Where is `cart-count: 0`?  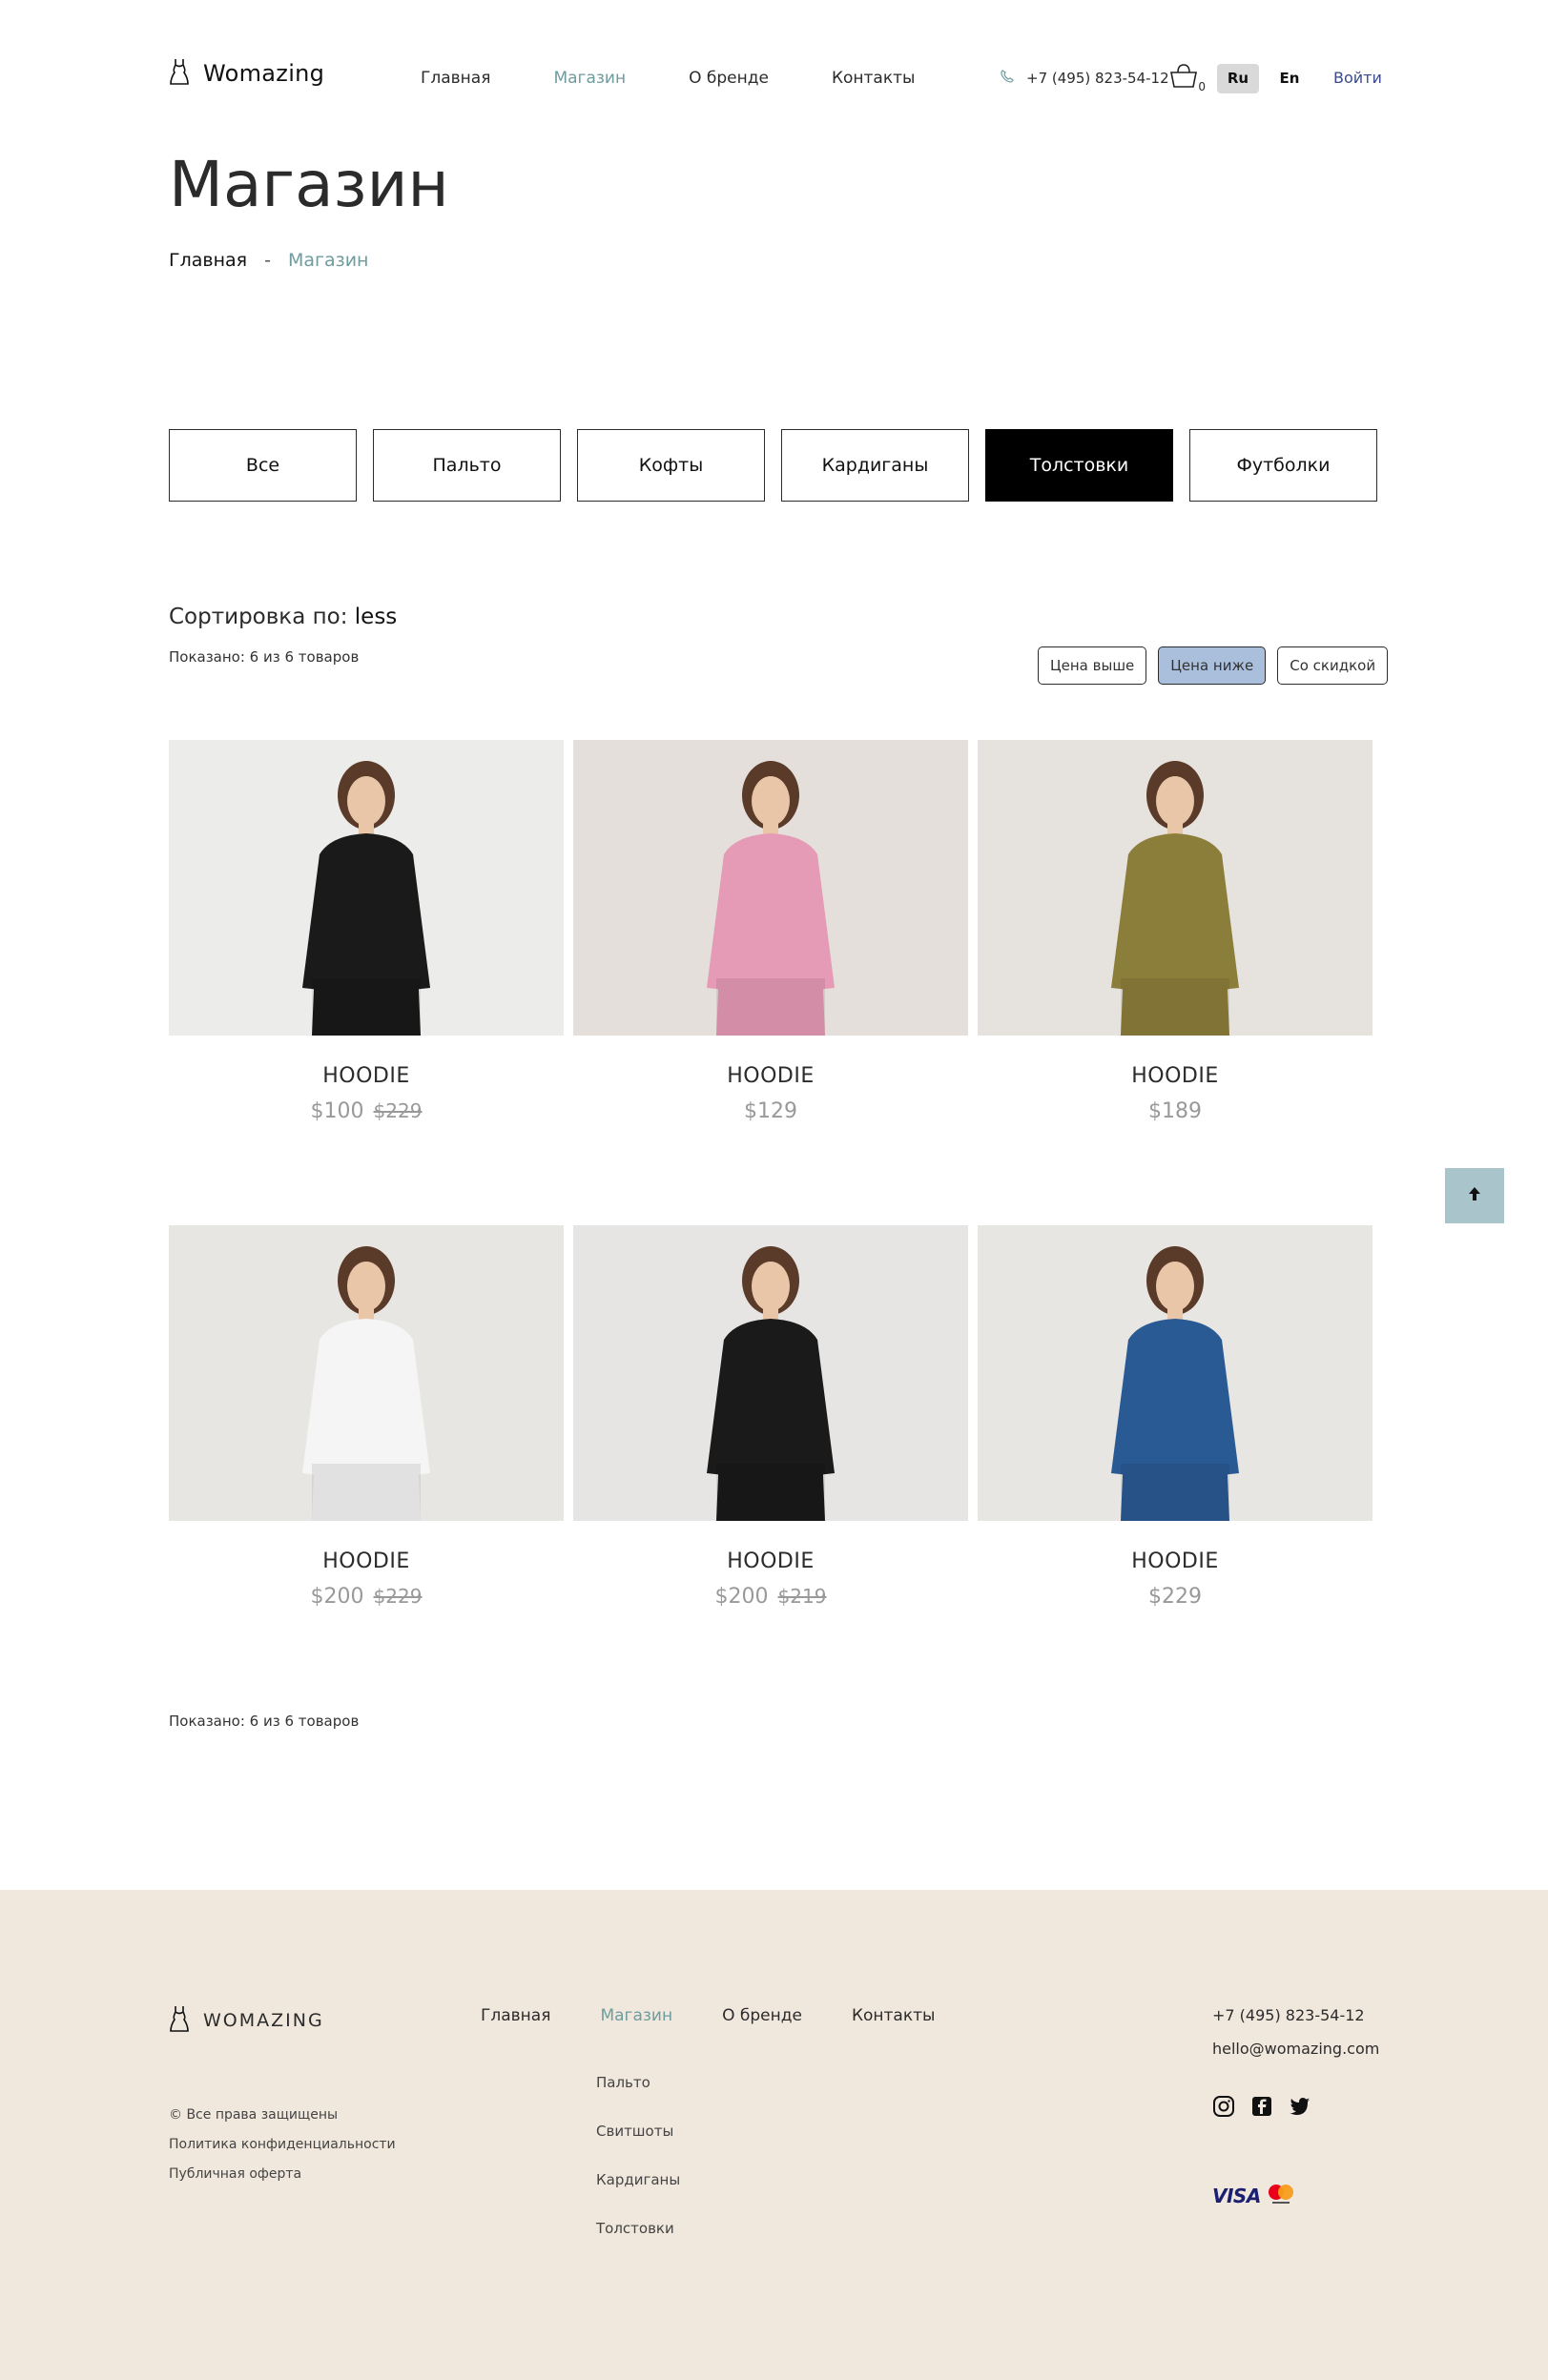 cart-count: 0 is located at coordinates (1202, 87).